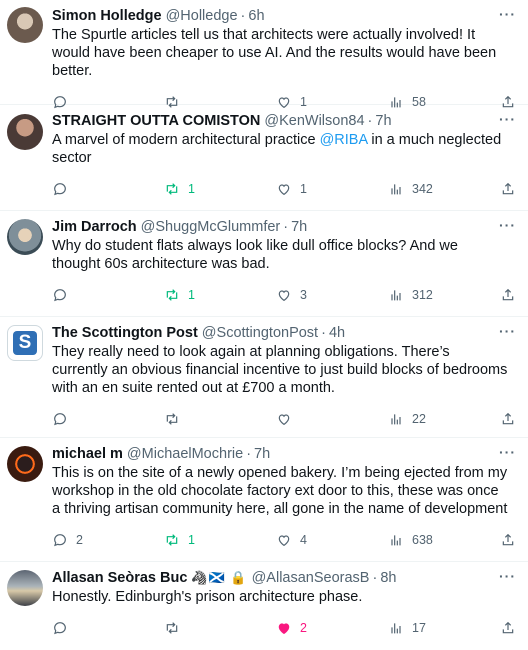 This screenshot has height=650, width=528. Describe the element at coordinates (107, 16) in the screenshot. I see `display-name: Simon Holledge` at that location.